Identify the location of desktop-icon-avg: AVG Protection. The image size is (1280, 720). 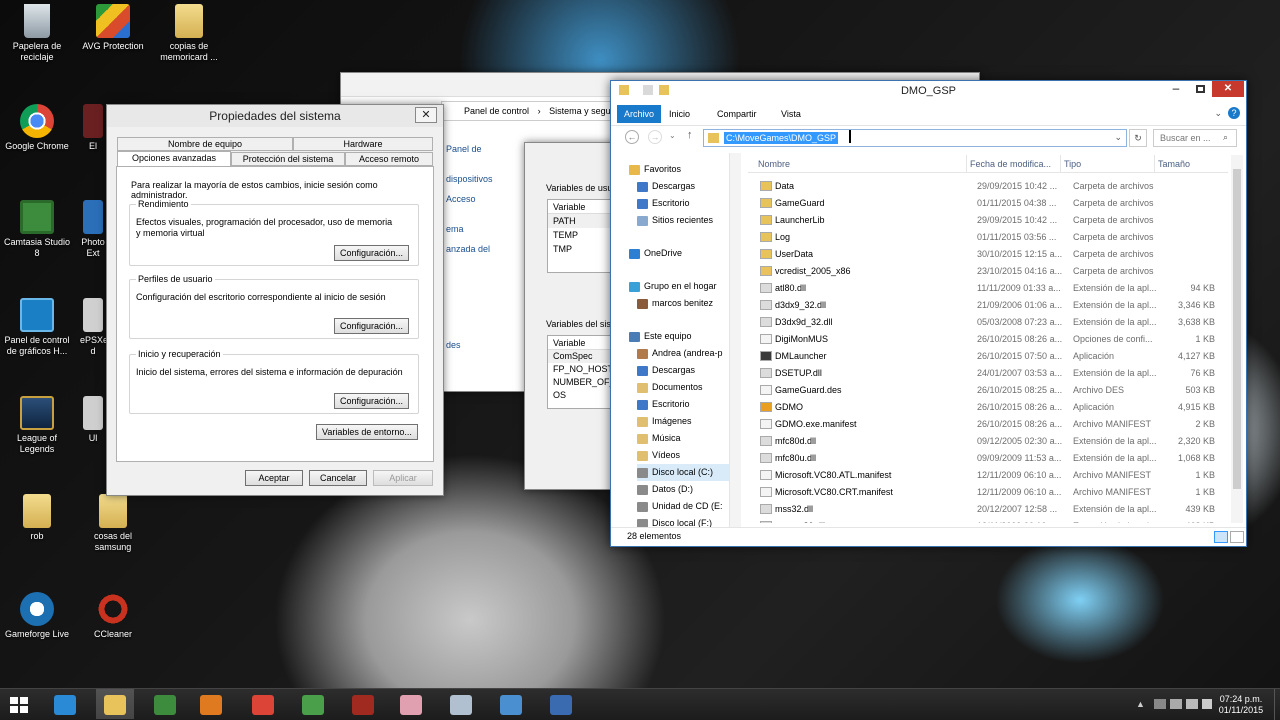
(113, 28).